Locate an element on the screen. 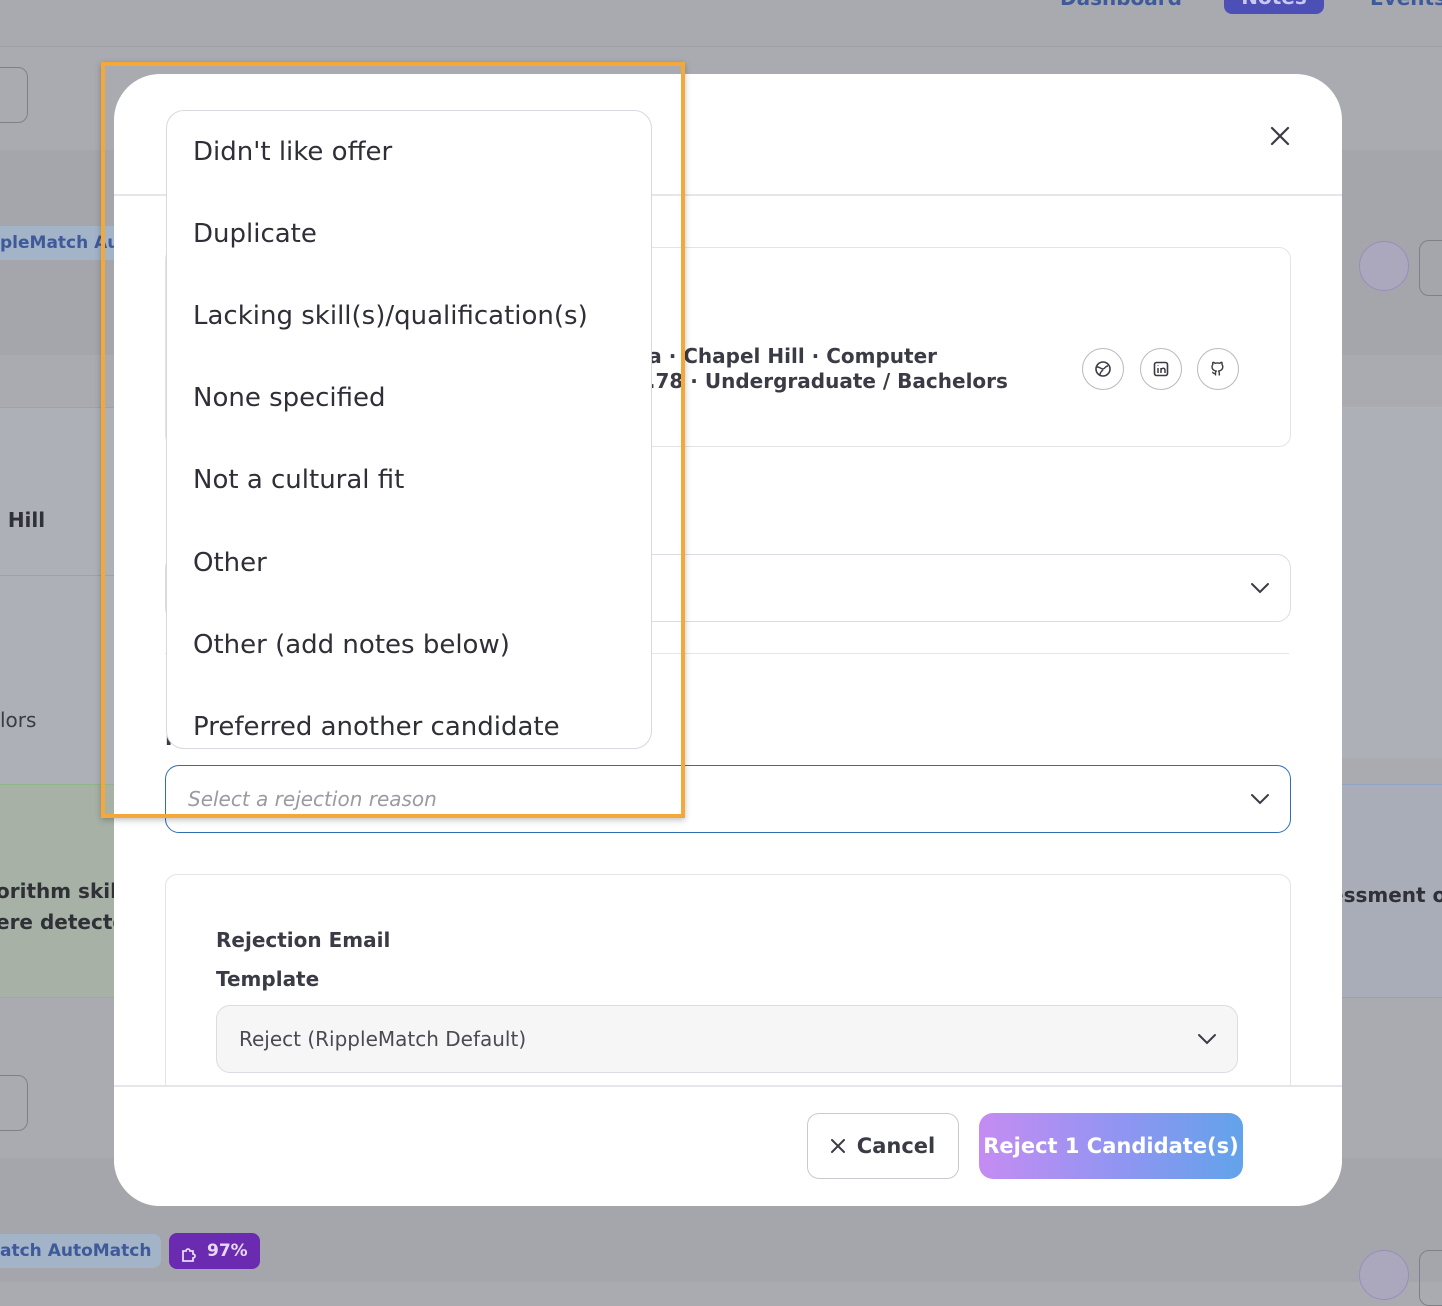 The height and width of the screenshot is (1306, 1442). template-select: Reject (RippleMatch Default) is located at coordinates (727, 1039).